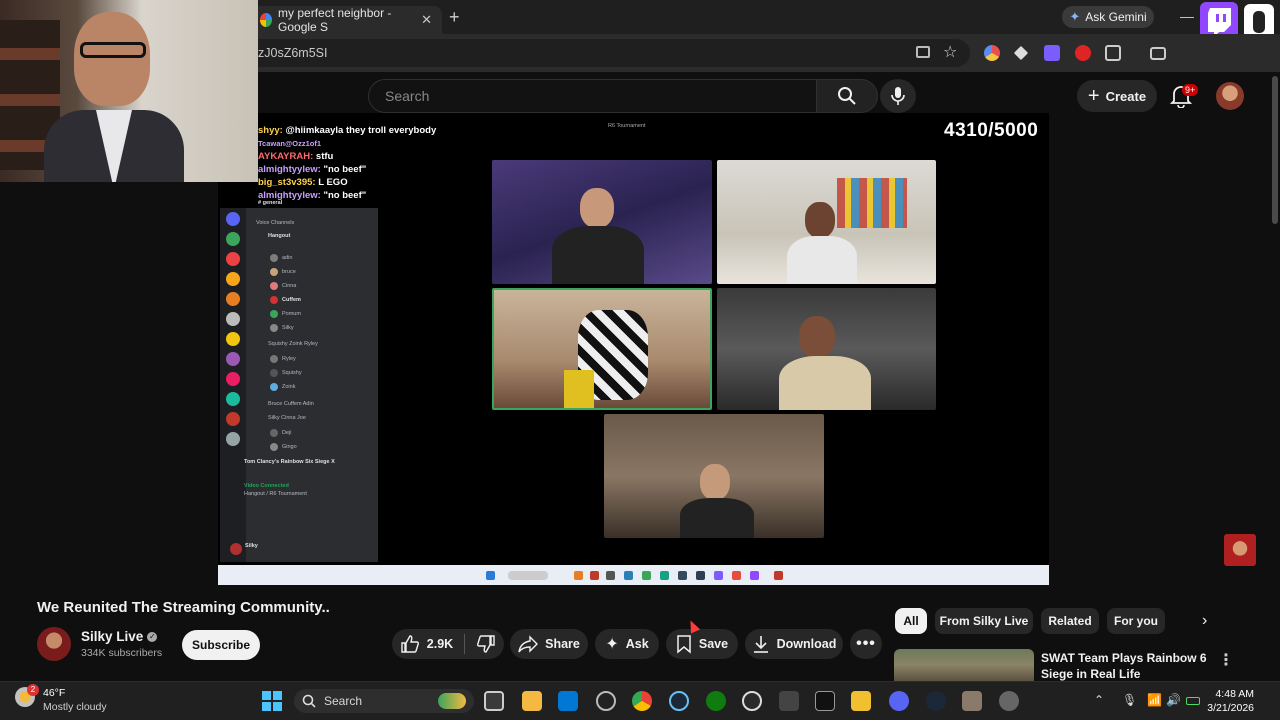  Describe the element at coordinates (1093, 96) in the screenshot. I see `plus-icon: +` at that location.